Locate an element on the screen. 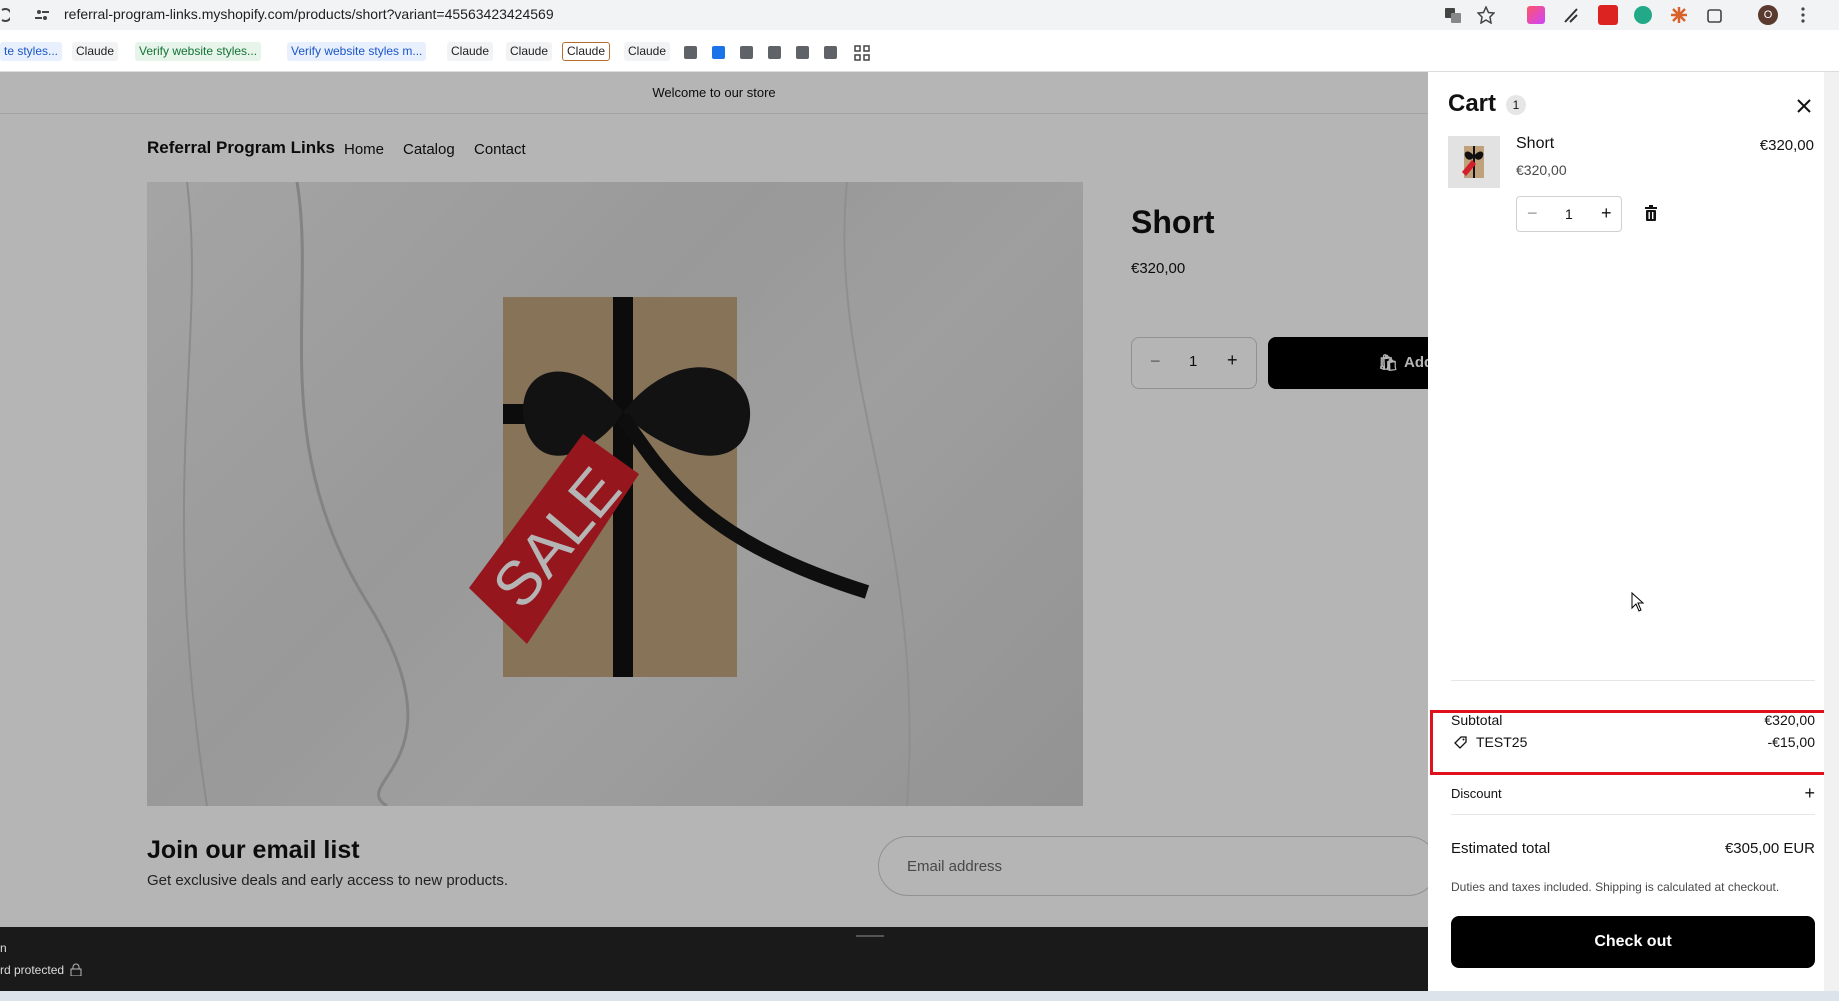 The image size is (1839, 1001). translate-icon is located at coordinates (1453, 15).